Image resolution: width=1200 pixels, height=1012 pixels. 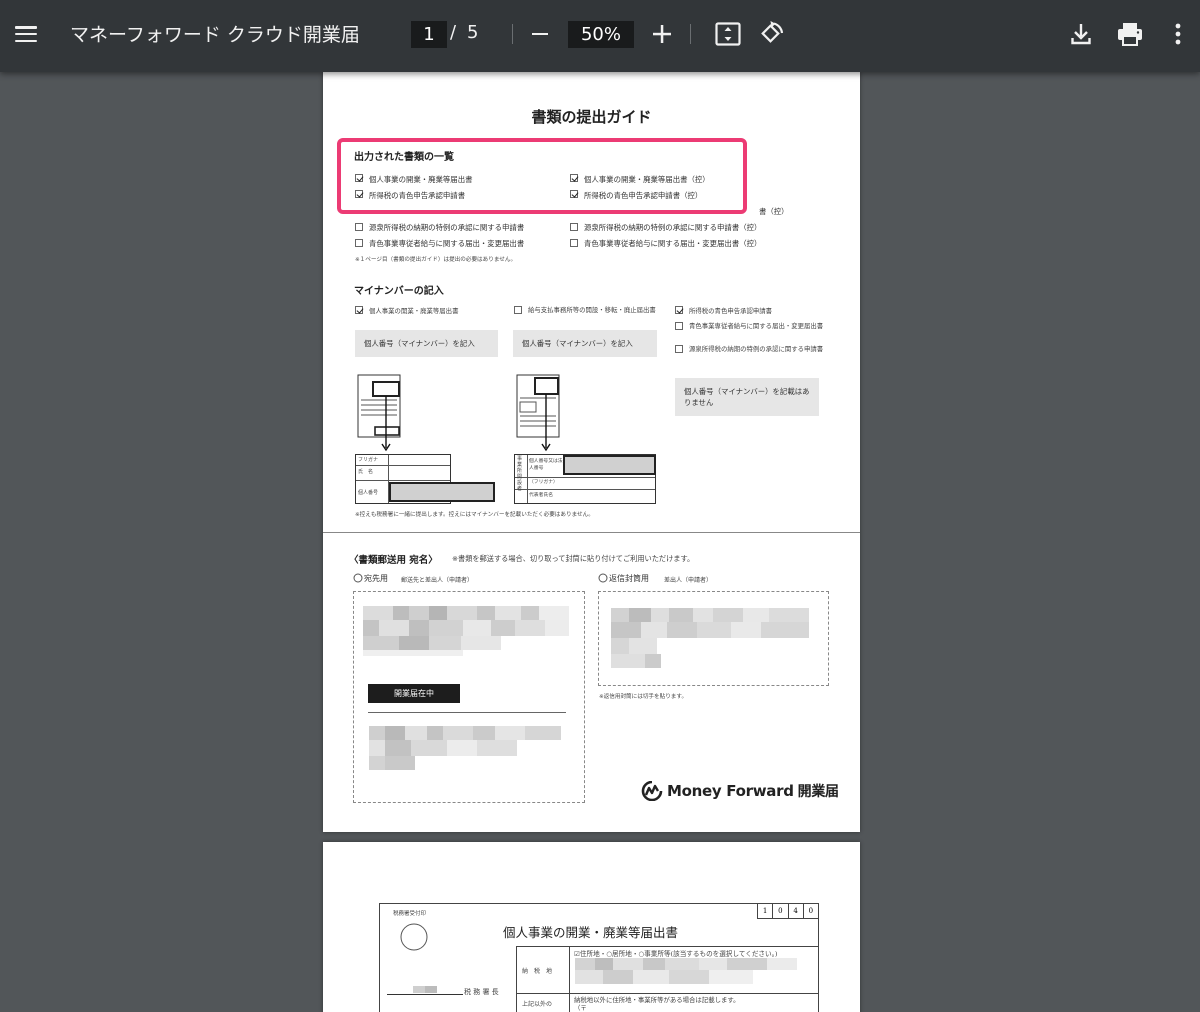 What do you see at coordinates (592, 310) in the screenshot?
I see `mynumber-item: 給与支払事務所等の開設・移転・廃止届出書` at bounding box center [592, 310].